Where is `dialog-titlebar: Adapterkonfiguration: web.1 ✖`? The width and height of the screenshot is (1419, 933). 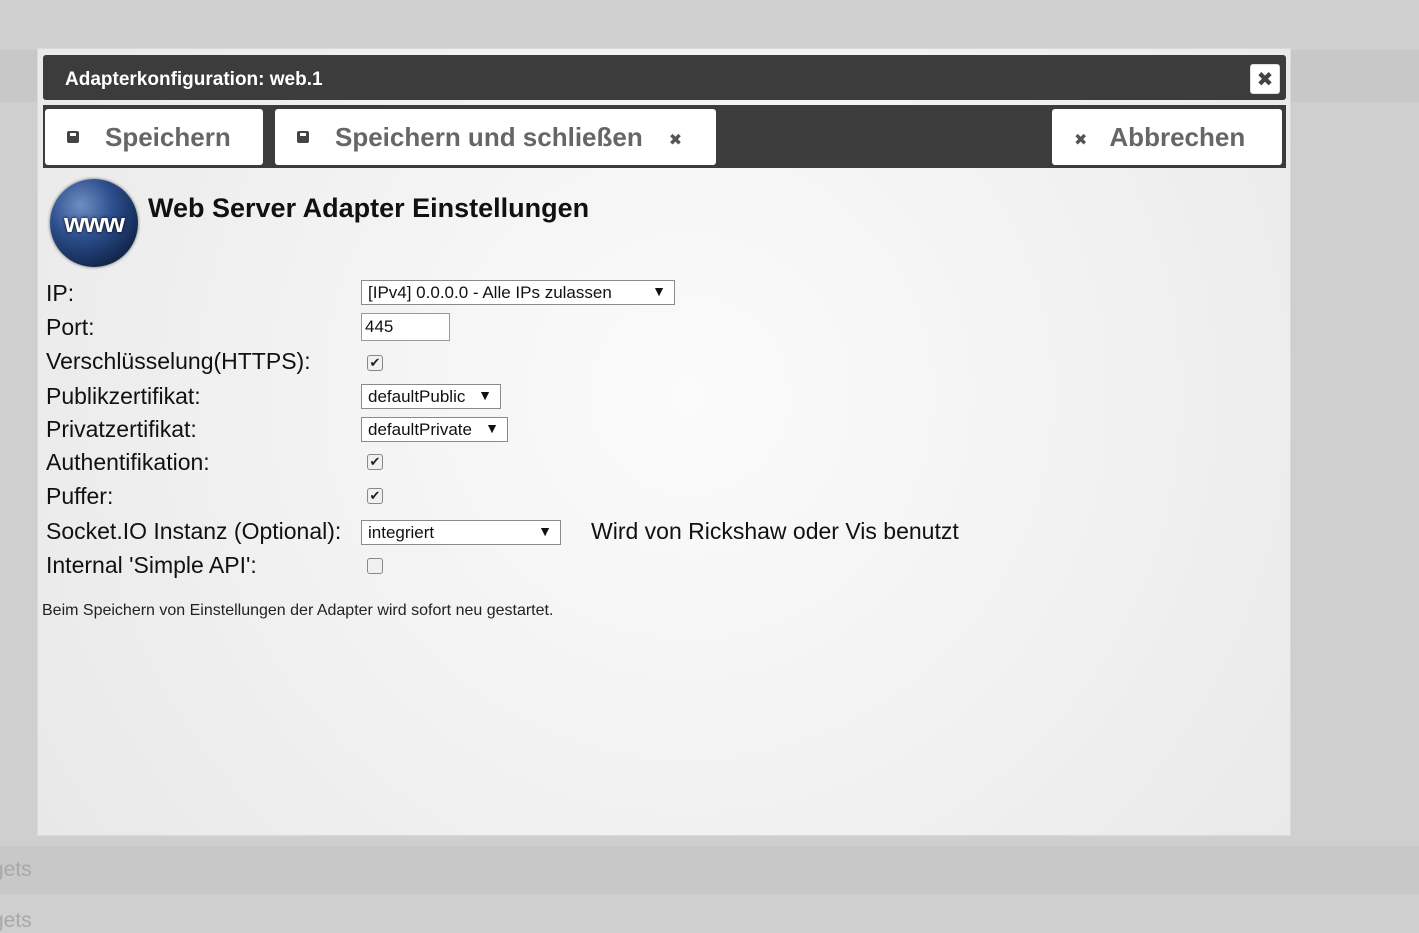
dialog-titlebar: Adapterkonfiguration: web.1 ✖ is located at coordinates (664, 77).